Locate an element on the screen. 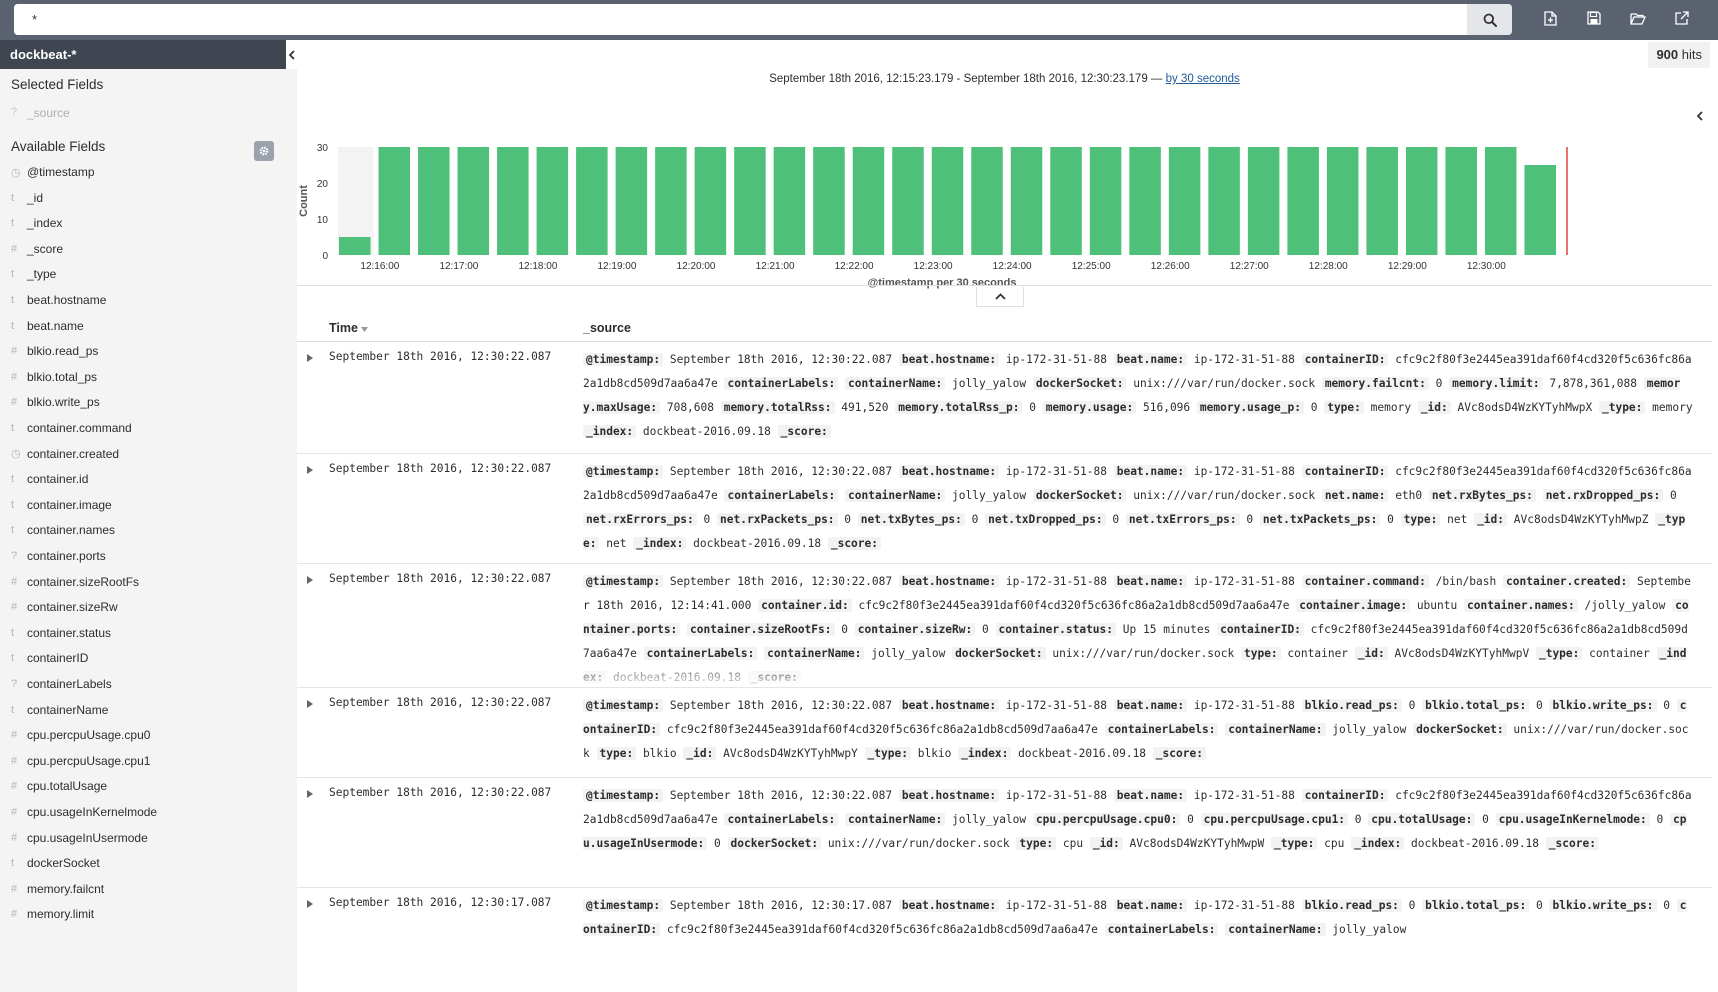  field-item: ◷ @timestamp is located at coordinates (53, 172).